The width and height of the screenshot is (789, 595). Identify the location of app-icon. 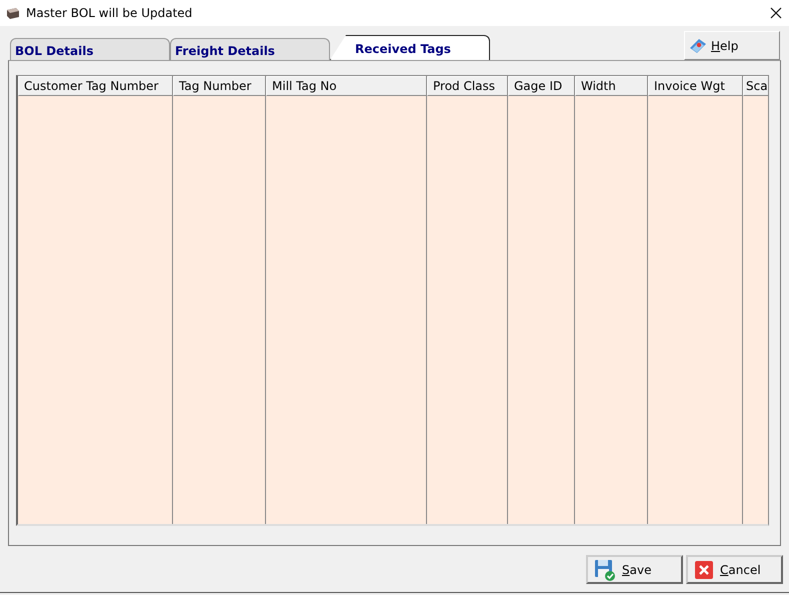
(13, 13).